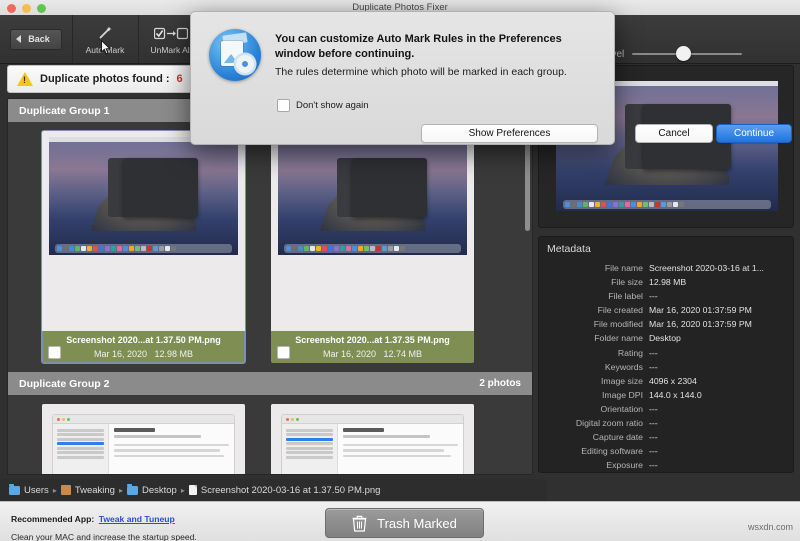 The width and height of the screenshot is (800, 541). What do you see at coordinates (64, 110) in the screenshot?
I see `group-title: Duplicate Group 1` at bounding box center [64, 110].